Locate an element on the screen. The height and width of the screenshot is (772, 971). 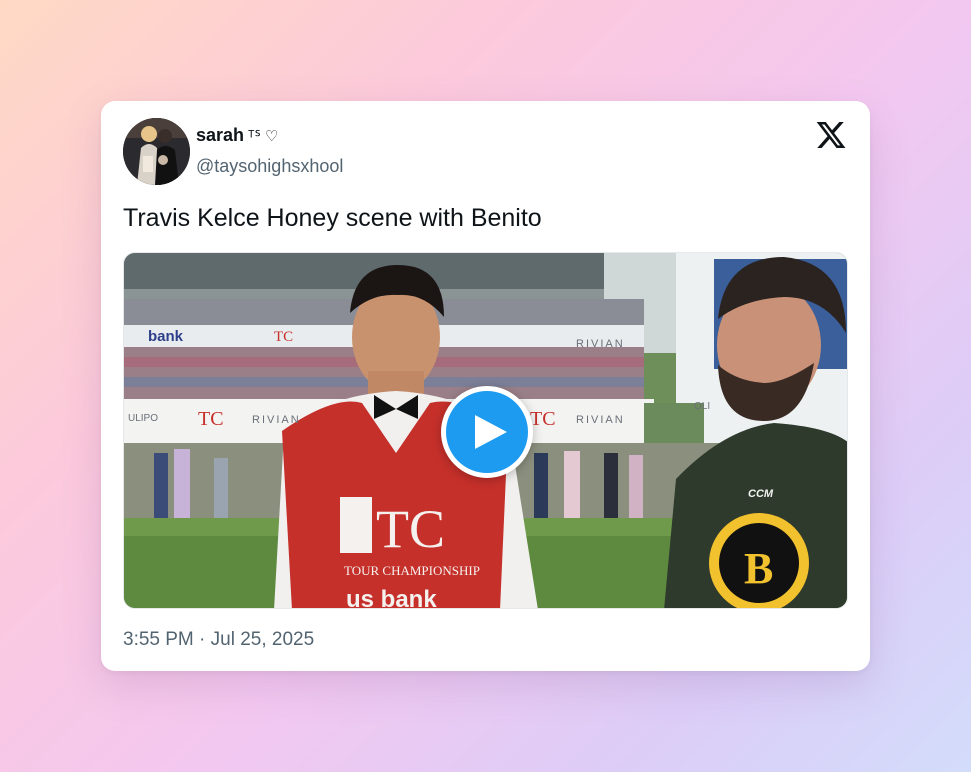
banner-oli: OLI is located at coordinates (702, 406).